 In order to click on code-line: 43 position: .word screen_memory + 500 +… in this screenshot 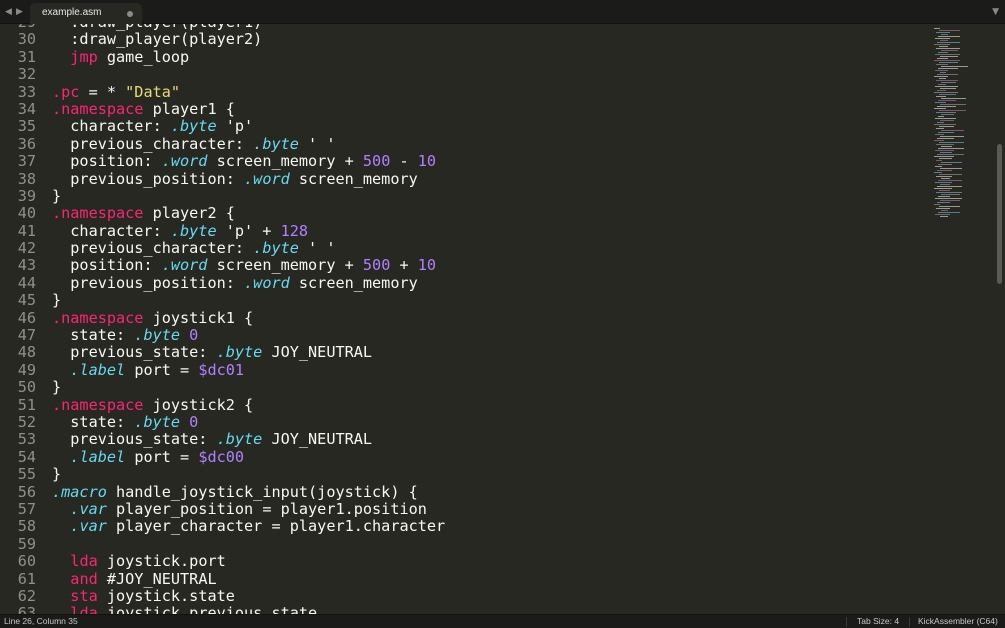, I will do `click(467, 266)`.